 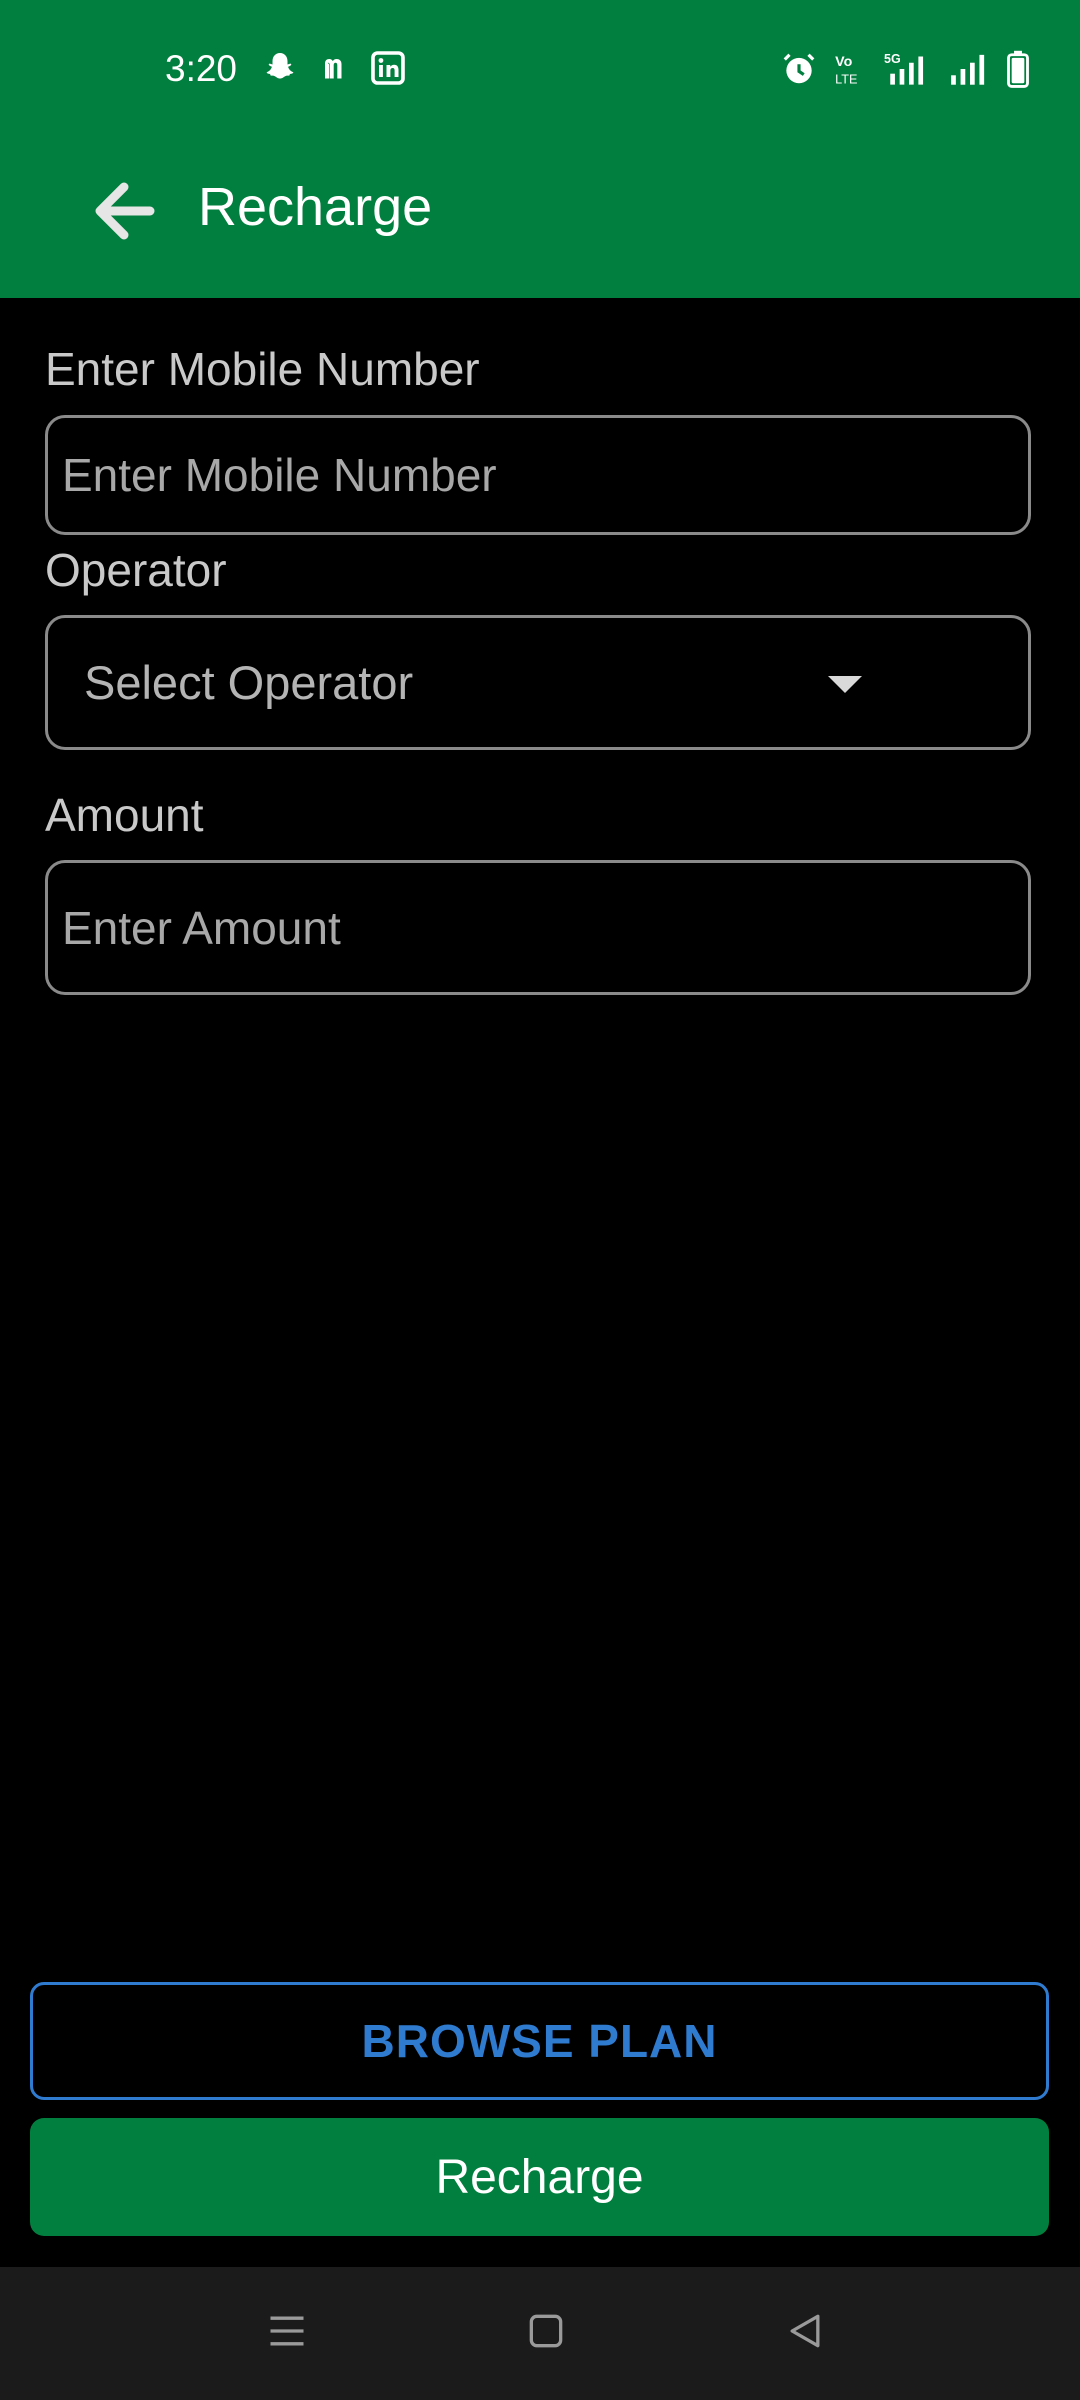 What do you see at coordinates (539, 2177) in the screenshot?
I see `recharge-button: Recharge` at bounding box center [539, 2177].